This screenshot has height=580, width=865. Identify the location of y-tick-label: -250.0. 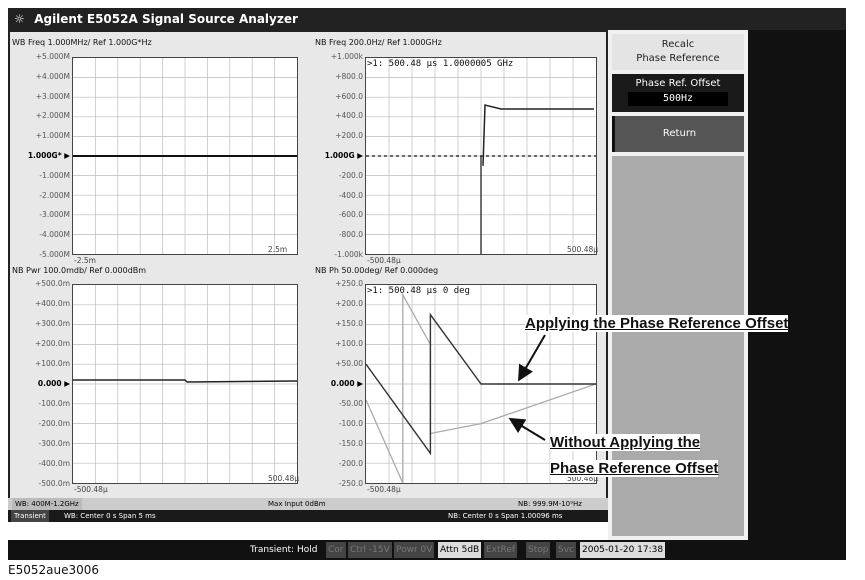
(350, 483).